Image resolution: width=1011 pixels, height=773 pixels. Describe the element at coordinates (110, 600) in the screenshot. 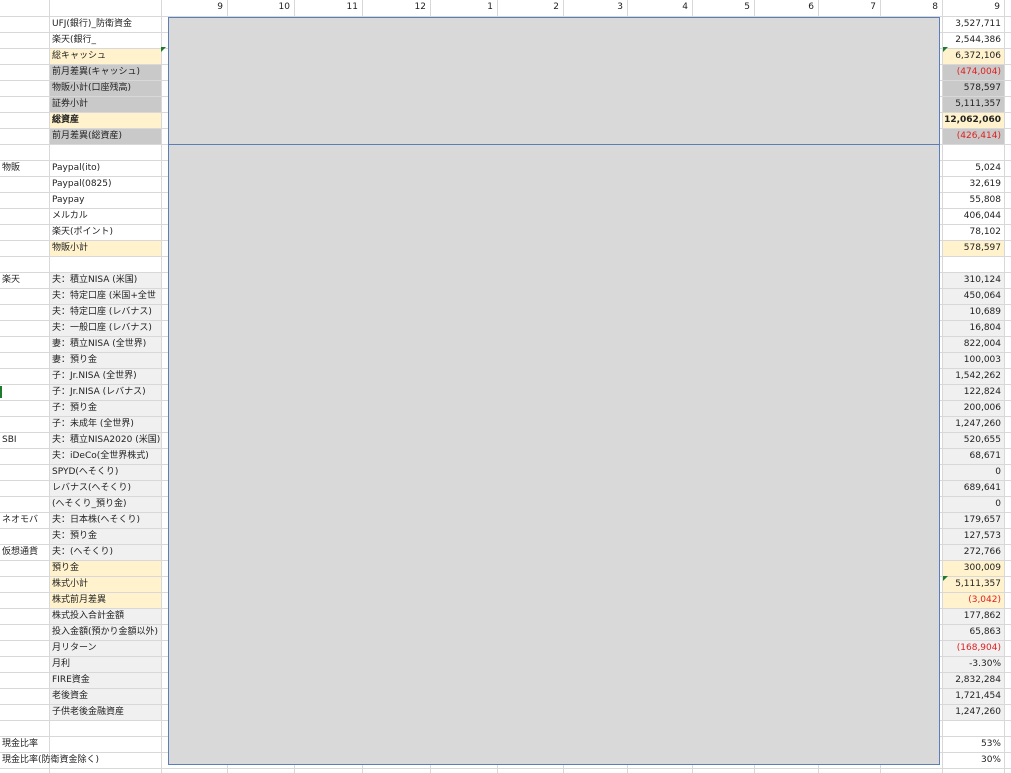

I see `label-cell: 株式前月差異` at that location.